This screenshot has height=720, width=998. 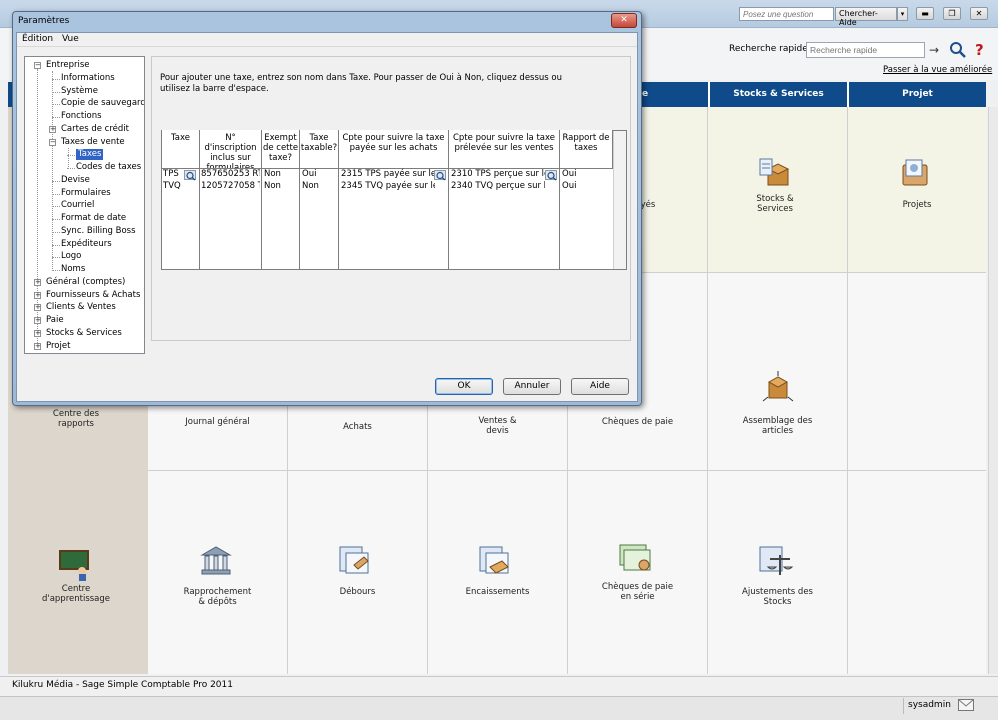 I want to click on tree-item: Noms, so click(x=73, y=269).